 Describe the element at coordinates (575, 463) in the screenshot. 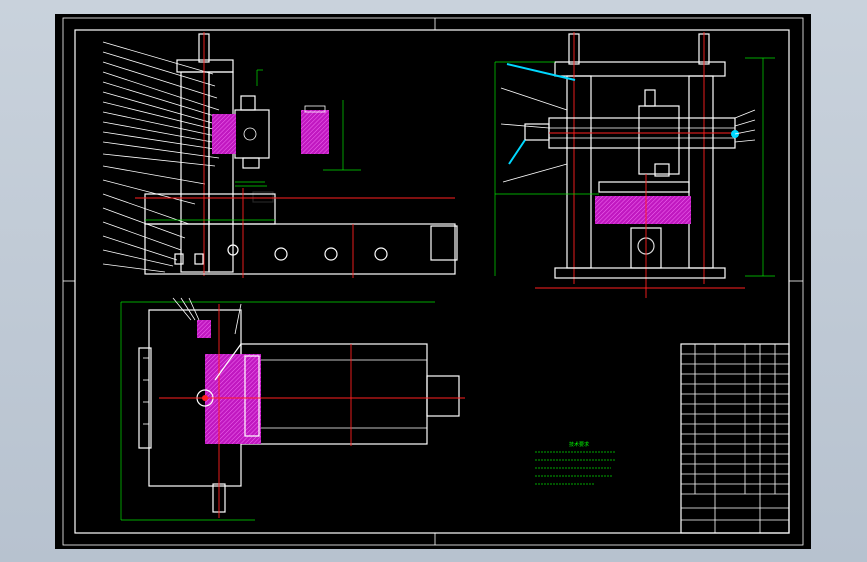

I see `tech-notes: 技术要求` at that location.